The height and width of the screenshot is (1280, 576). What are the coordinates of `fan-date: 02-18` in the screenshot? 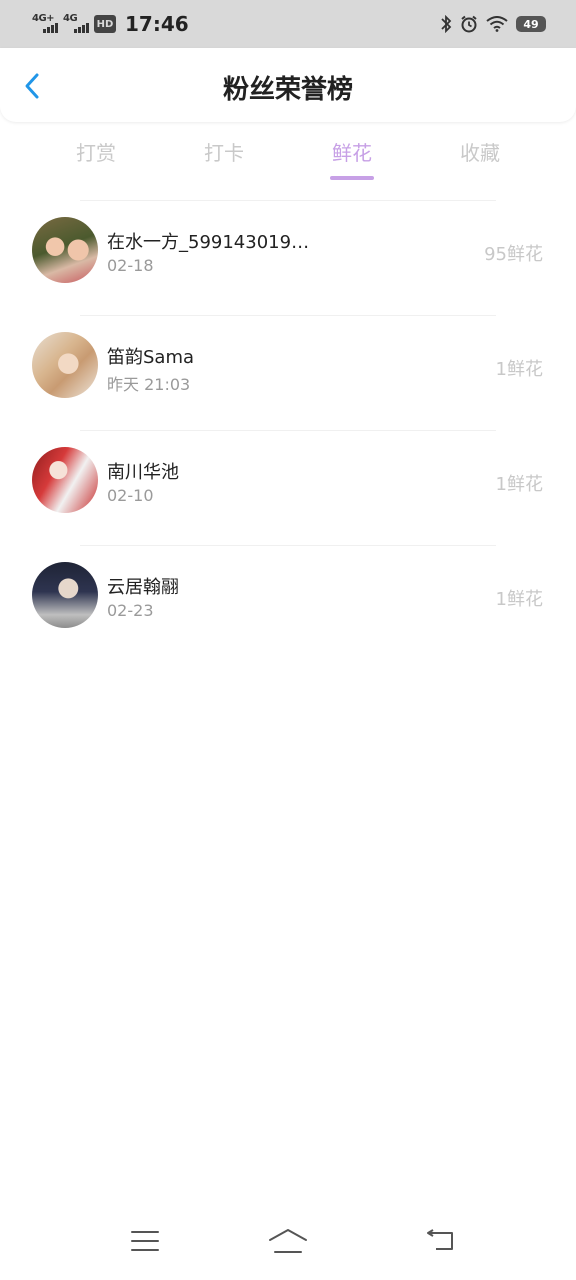 It's located at (130, 265).